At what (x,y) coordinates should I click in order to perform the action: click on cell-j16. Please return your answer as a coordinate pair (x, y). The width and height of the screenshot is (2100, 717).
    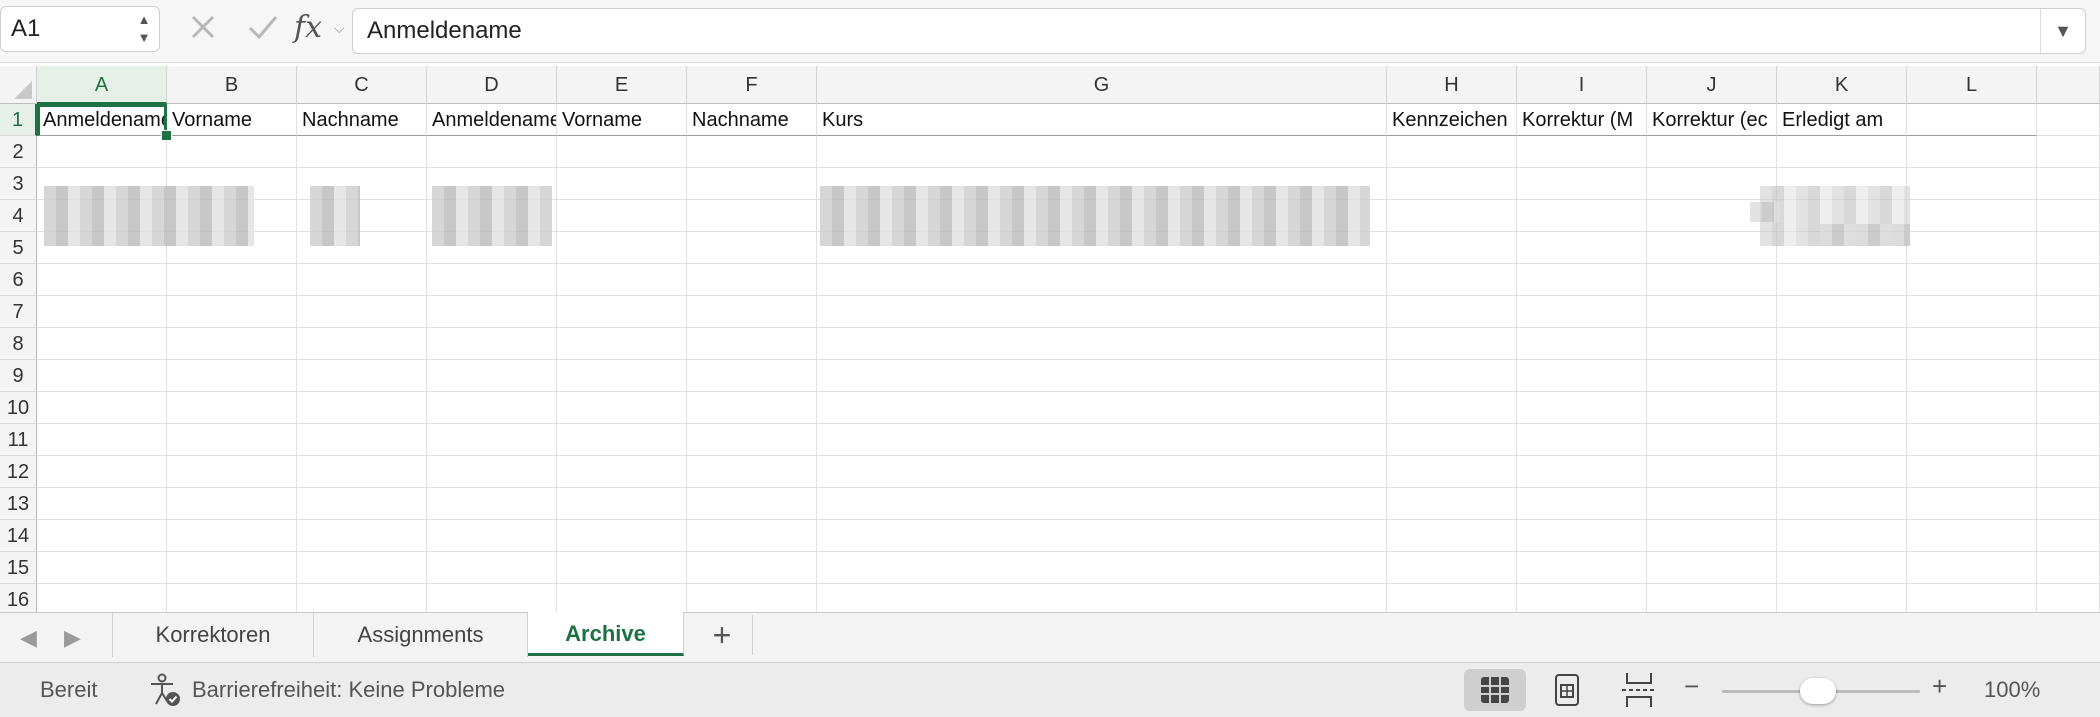
    Looking at the image, I should click on (1712, 598).